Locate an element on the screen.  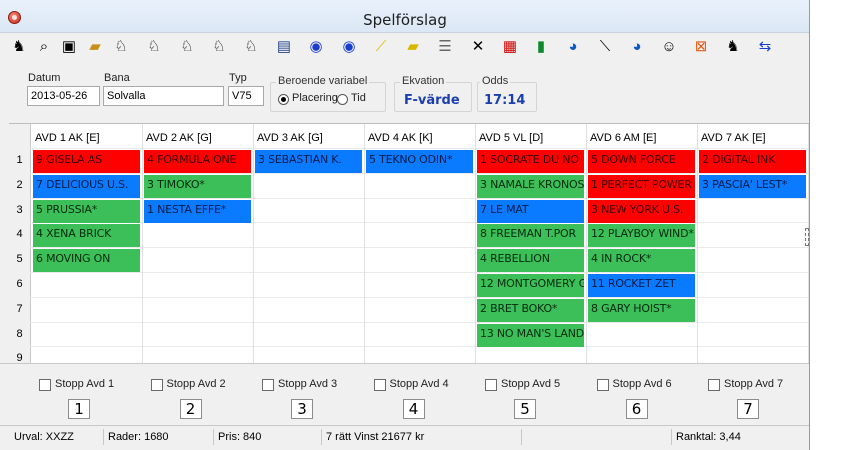
horse-cell: 2 DIGITAL INK is located at coordinates (752, 161).